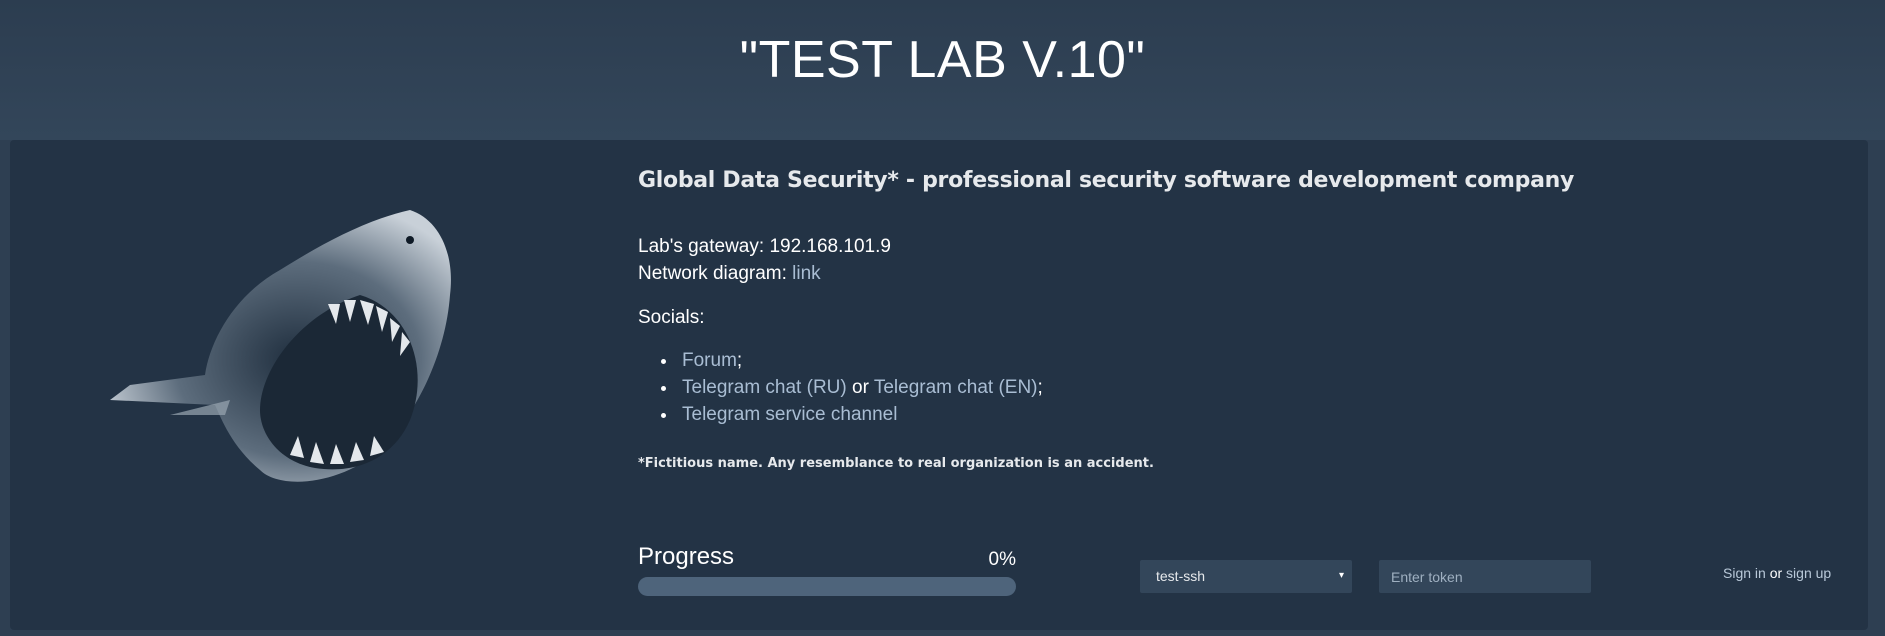 This screenshot has width=1885, height=636. Describe the element at coordinates (830, 246) in the screenshot. I see `gateway-value: 192.168.101.9` at that location.